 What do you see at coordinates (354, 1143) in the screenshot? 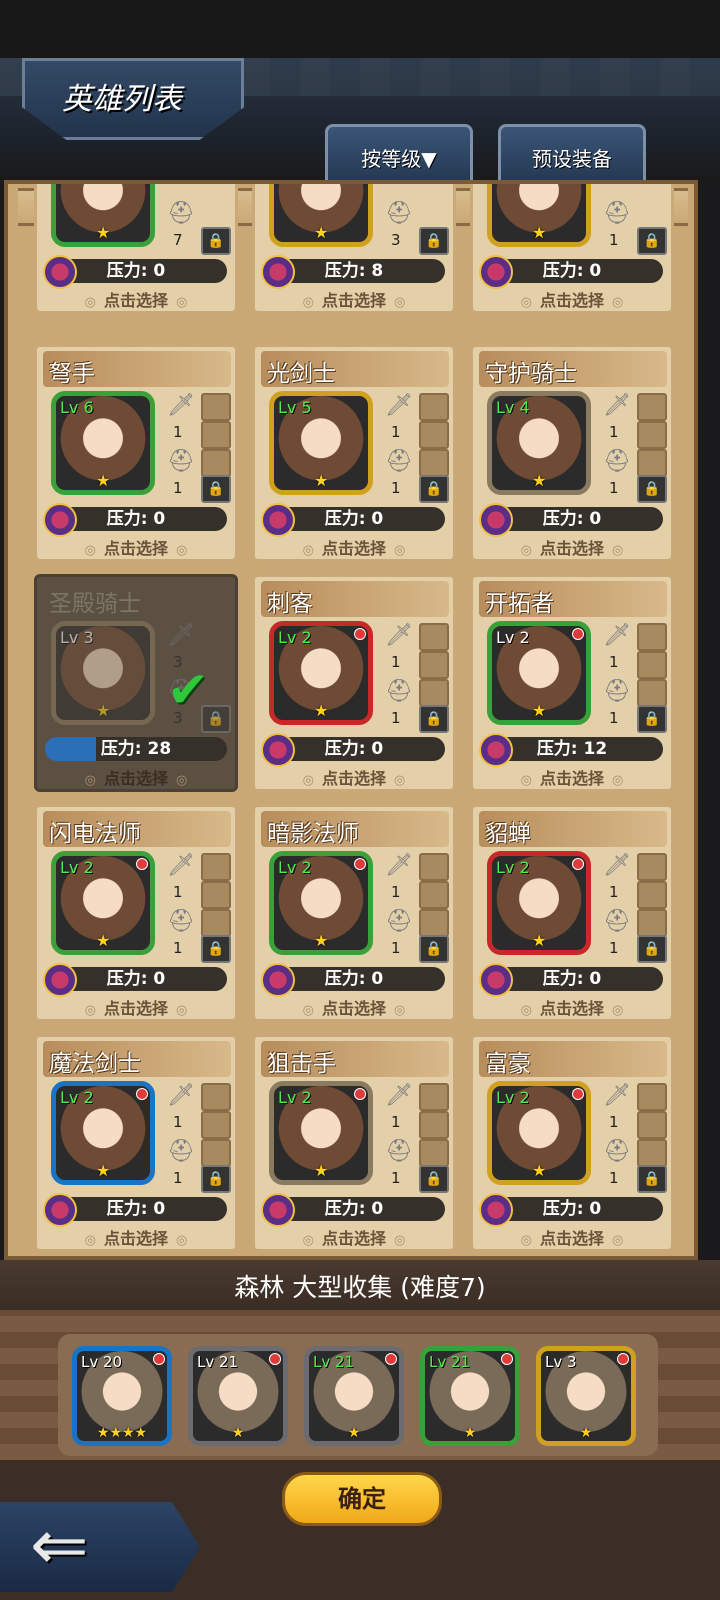
I see `hero-card-sniper: 狙击手 Lv 2 ★ 🗡 1 ⛑ 1 🔒 压力: 0 点击选择` at bounding box center [354, 1143].